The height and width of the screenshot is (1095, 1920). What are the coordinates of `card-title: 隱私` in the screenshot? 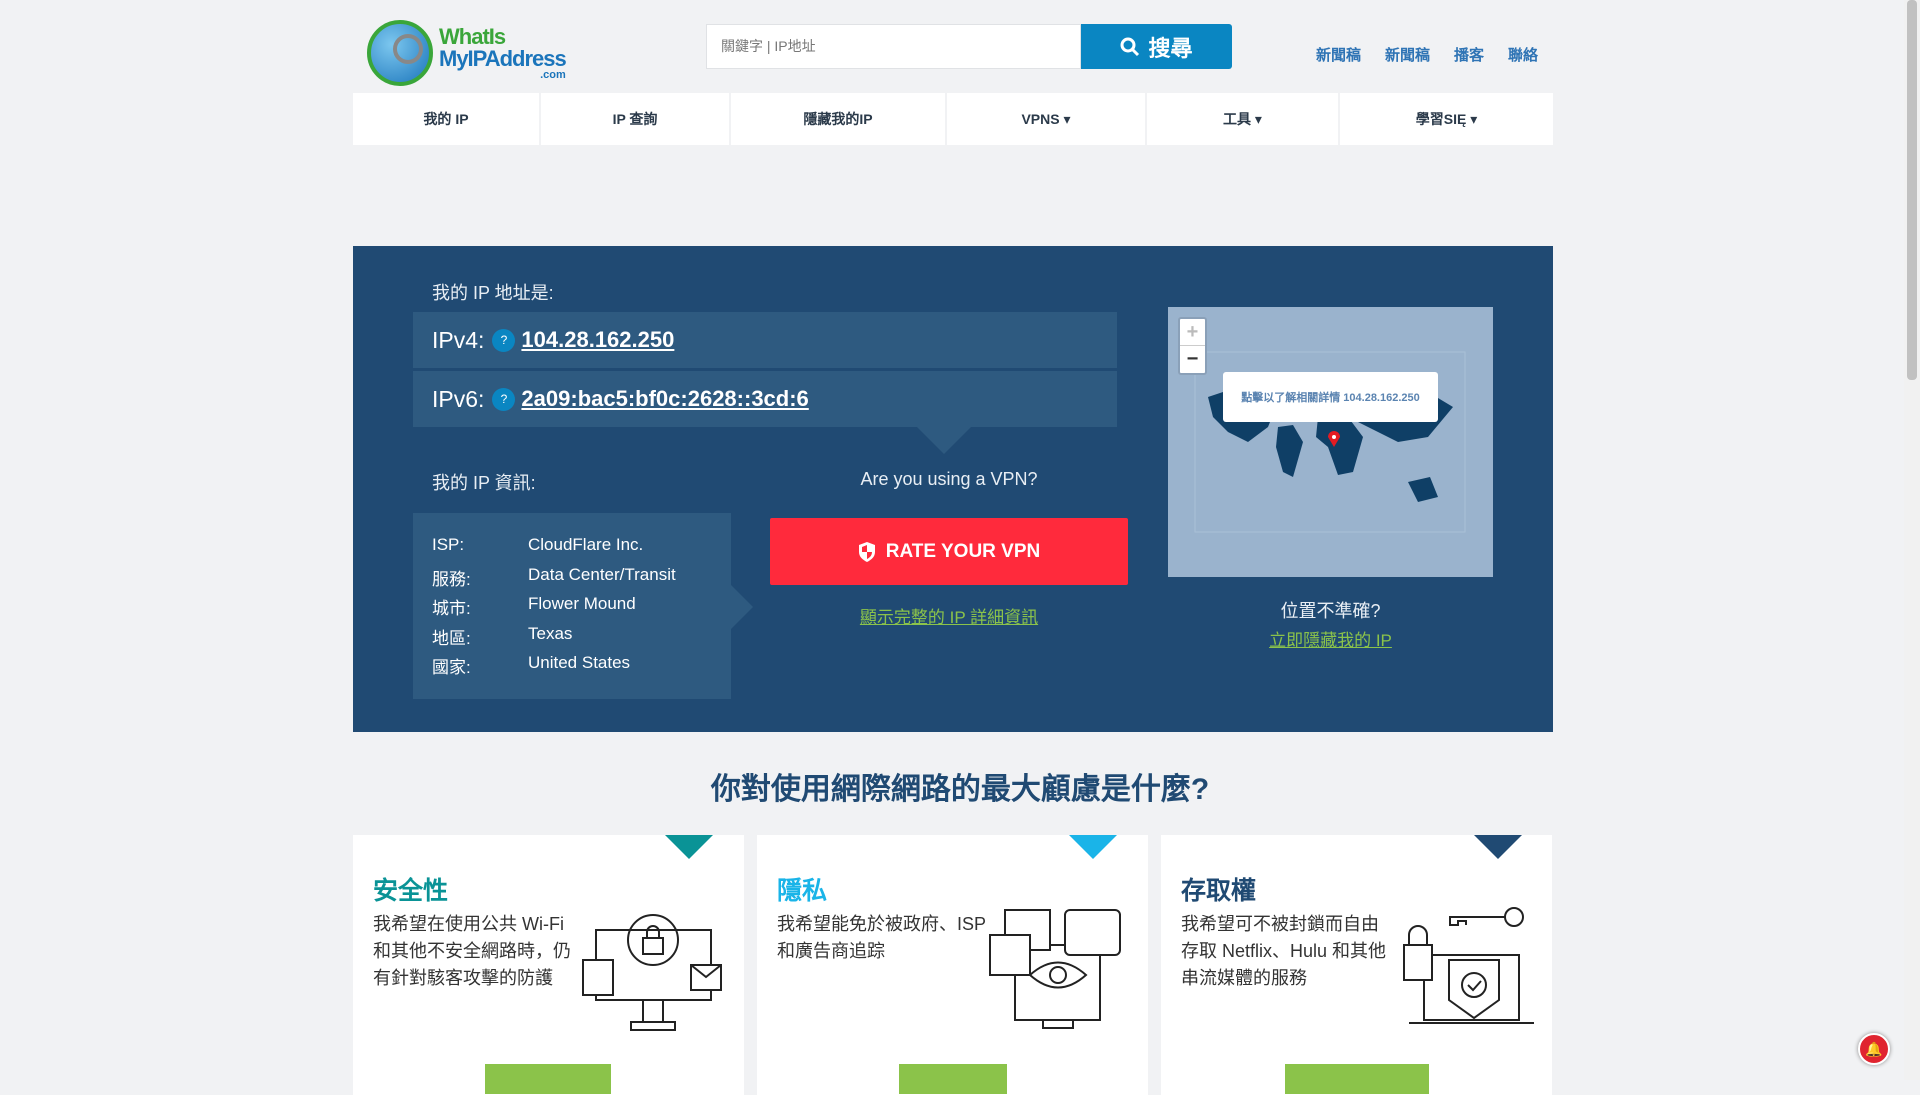 It's located at (802, 891).